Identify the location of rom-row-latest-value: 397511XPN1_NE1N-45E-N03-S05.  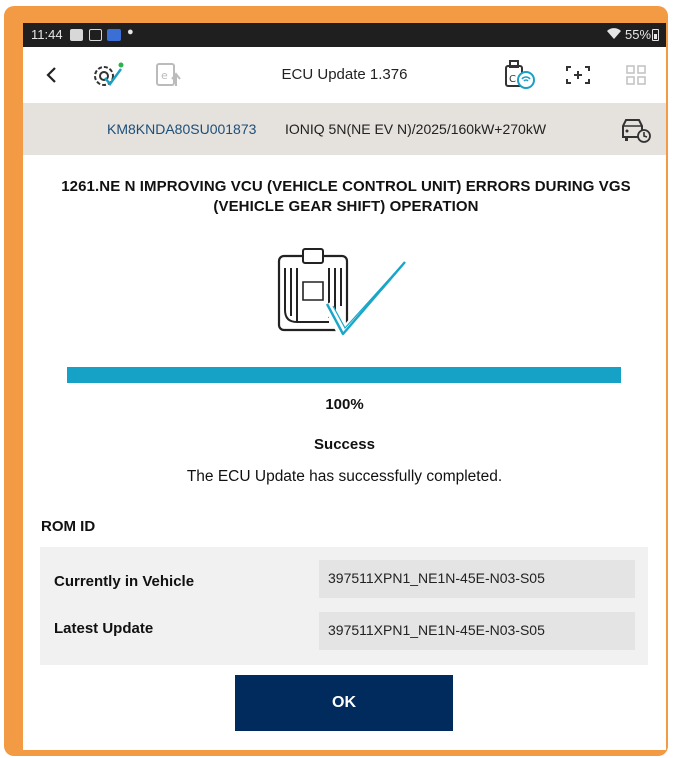
(477, 631).